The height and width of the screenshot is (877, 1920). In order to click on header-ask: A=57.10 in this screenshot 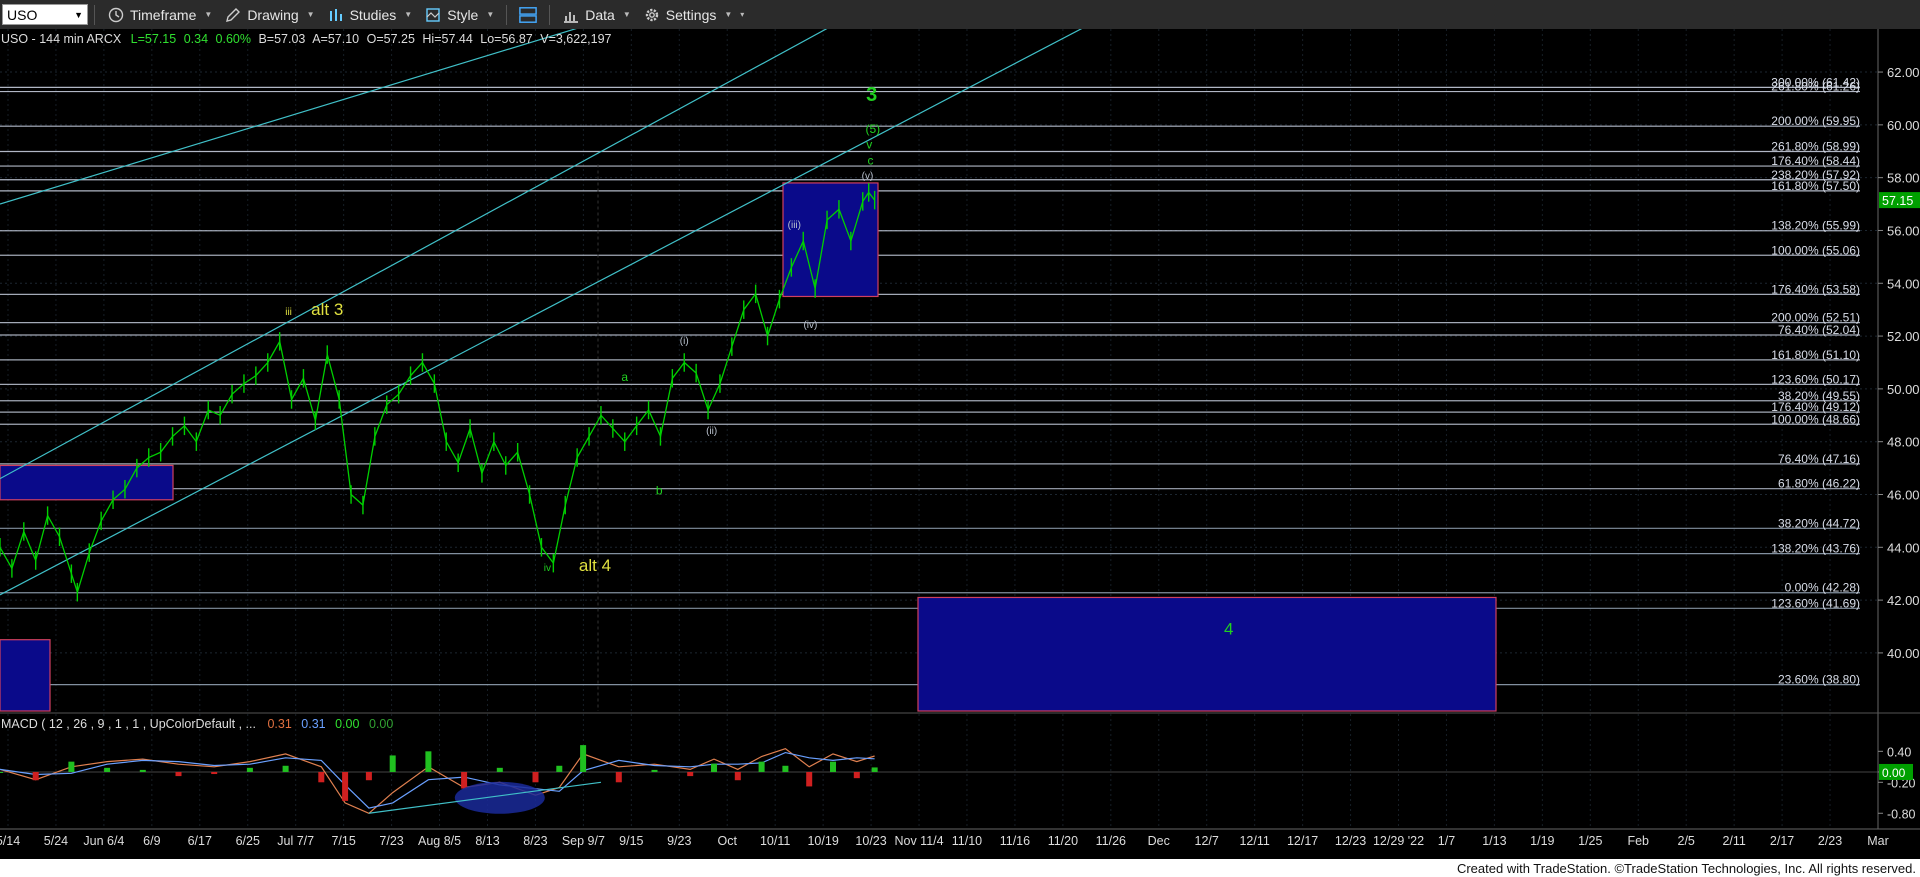, I will do `click(335, 39)`.